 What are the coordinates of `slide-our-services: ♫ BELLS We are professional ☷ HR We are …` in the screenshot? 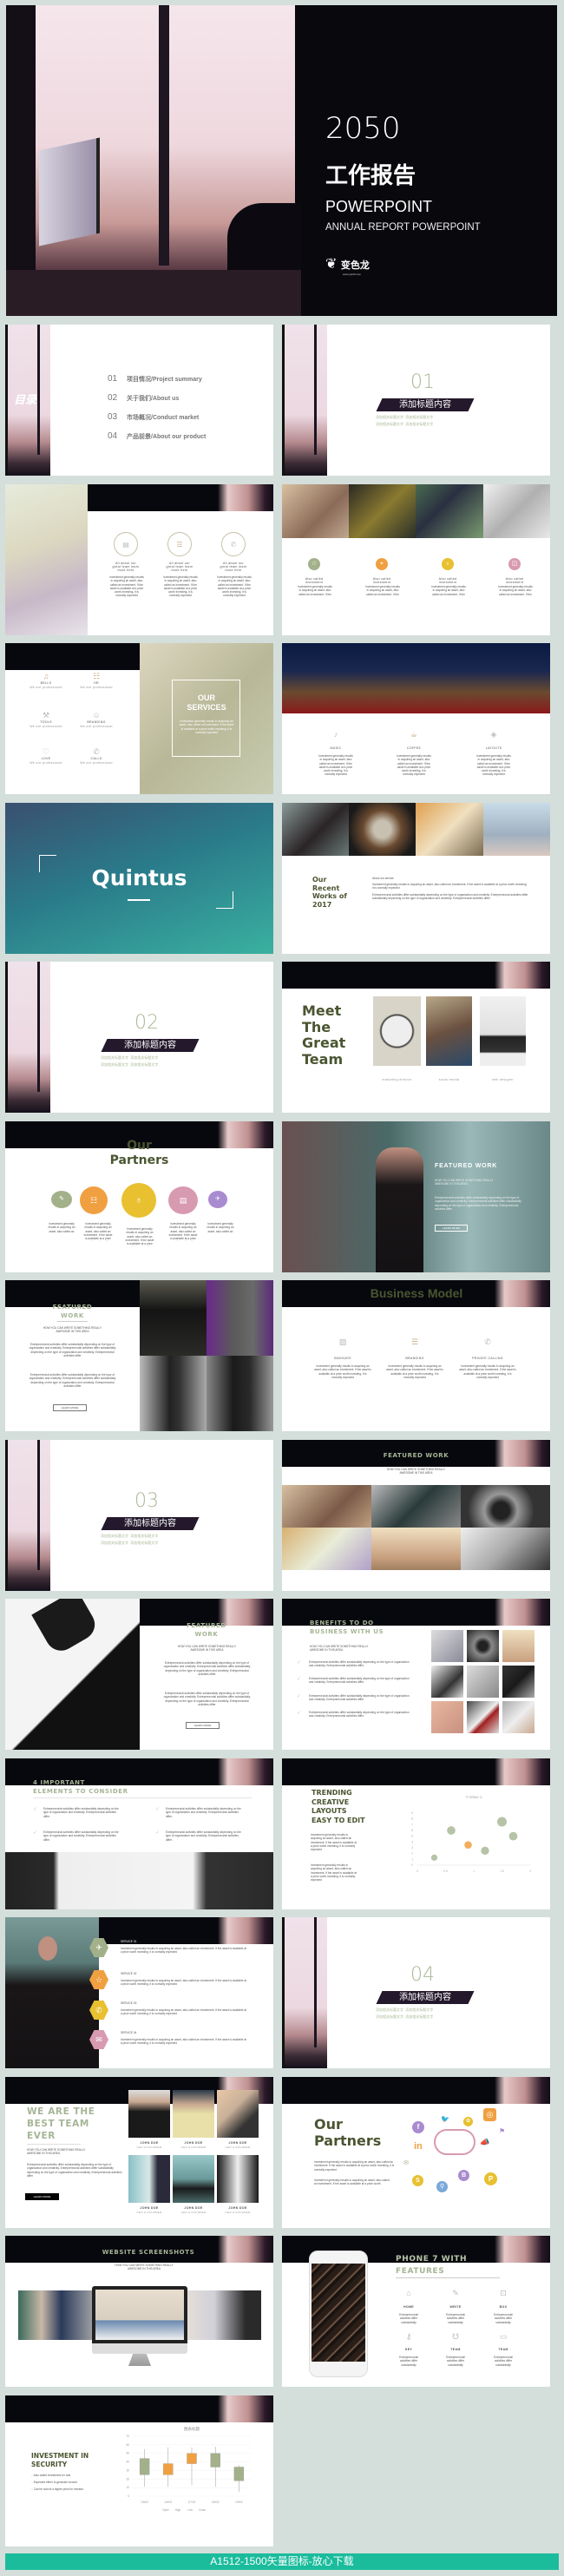 It's located at (139, 718).